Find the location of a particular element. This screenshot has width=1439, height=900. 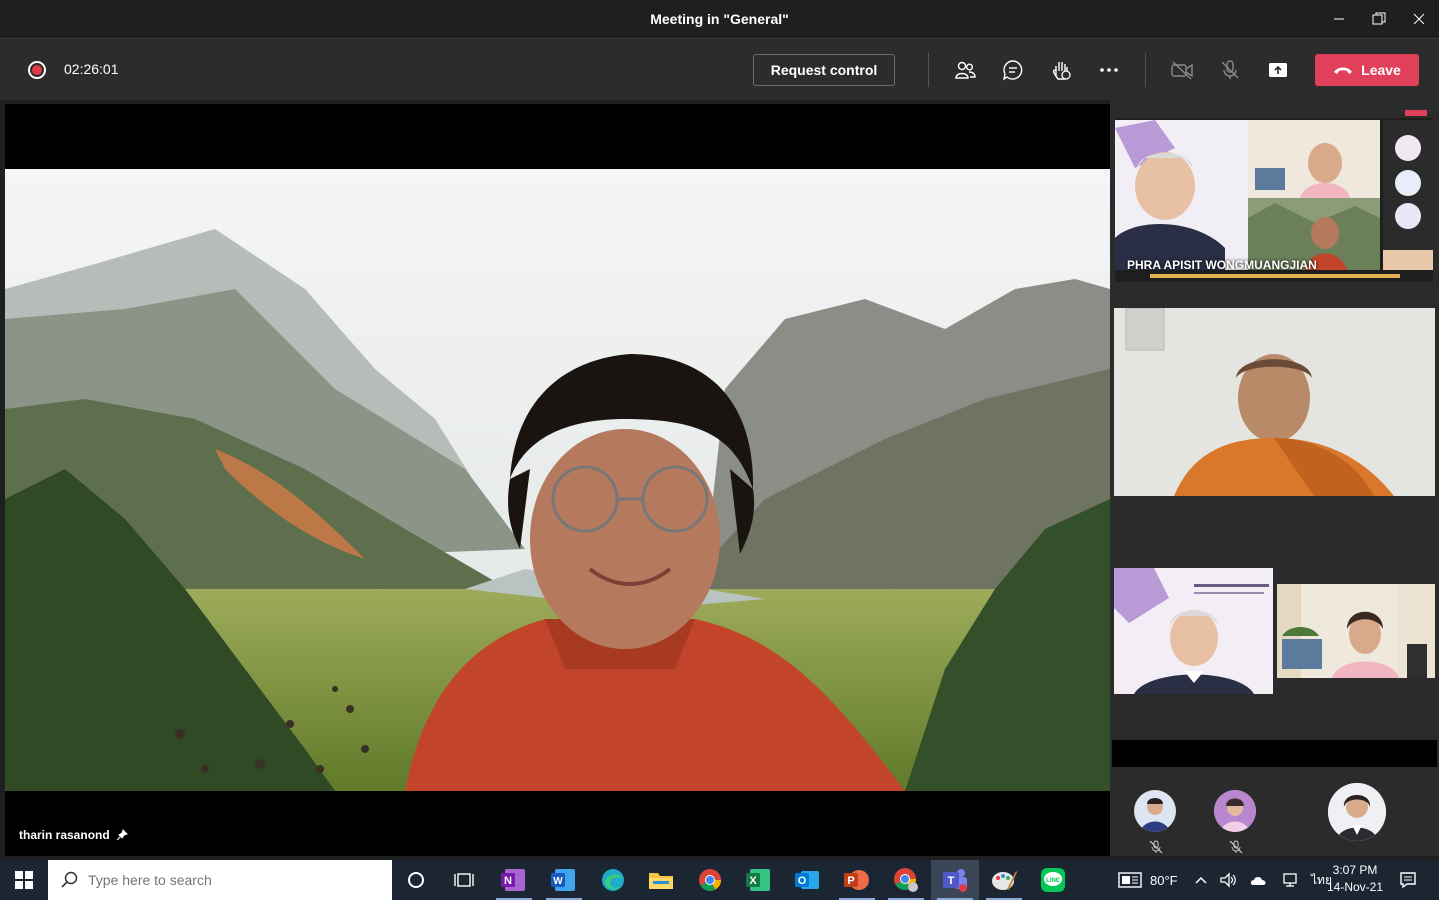

task-view-button is located at coordinates (464, 880).